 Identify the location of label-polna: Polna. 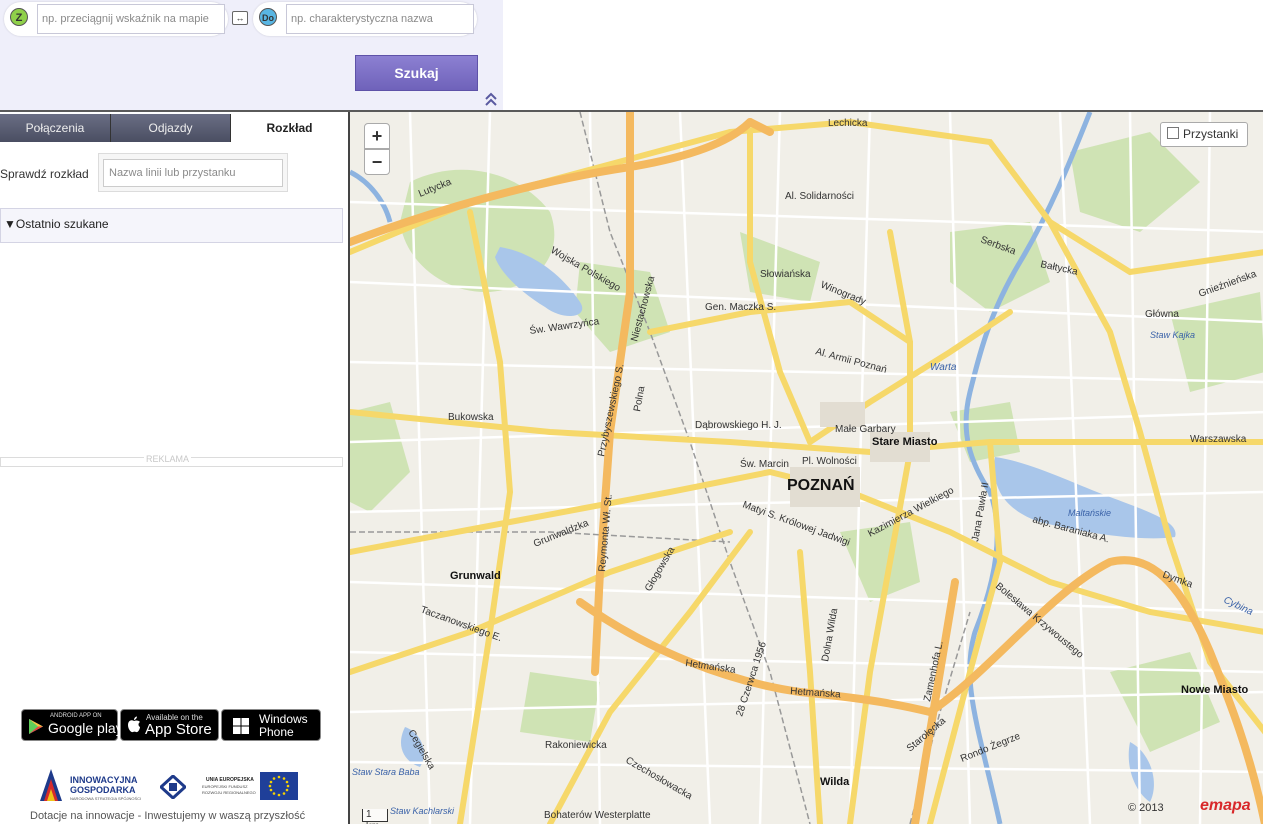
(639, 399).